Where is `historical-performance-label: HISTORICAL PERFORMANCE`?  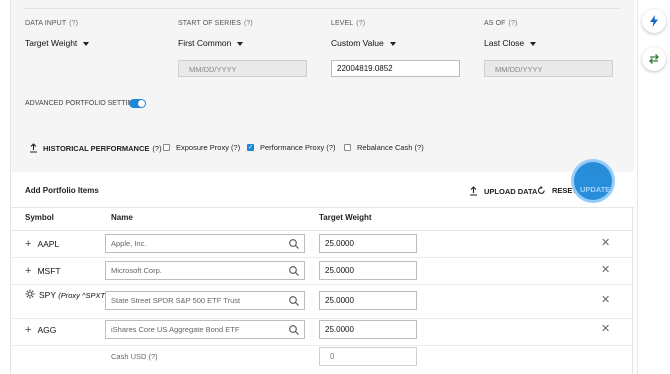
historical-performance-label: HISTORICAL PERFORMANCE is located at coordinates (96, 148).